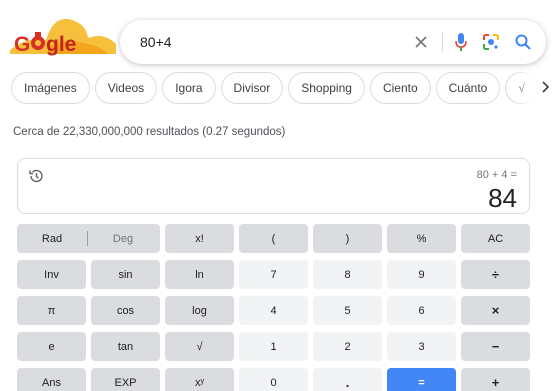 The width and height of the screenshot is (552, 391). I want to click on key-percent: %, so click(421, 238).